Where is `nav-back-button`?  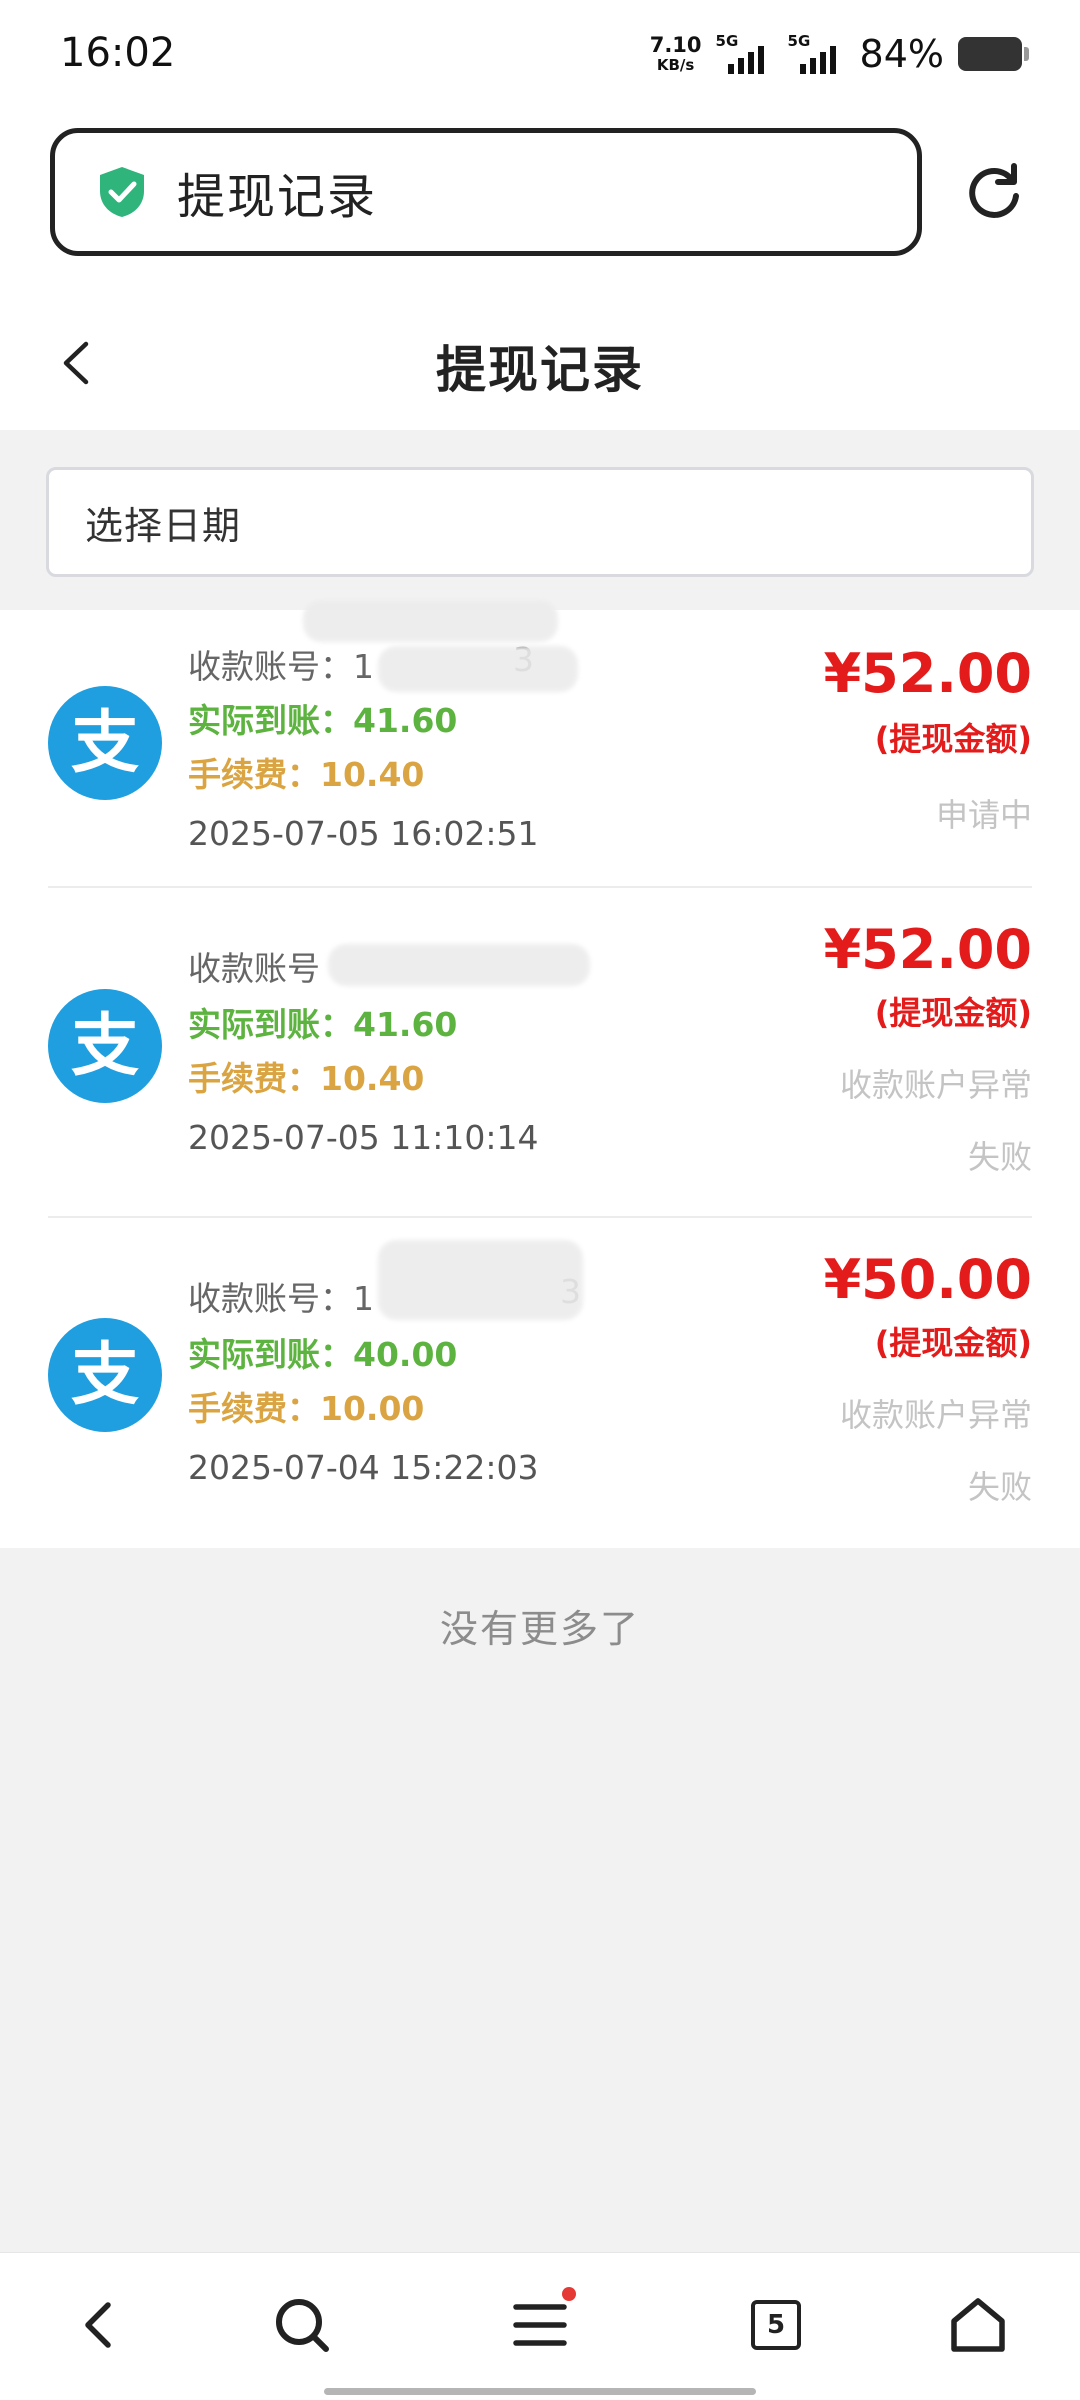
nav-back-button is located at coordinates (100, 2325).